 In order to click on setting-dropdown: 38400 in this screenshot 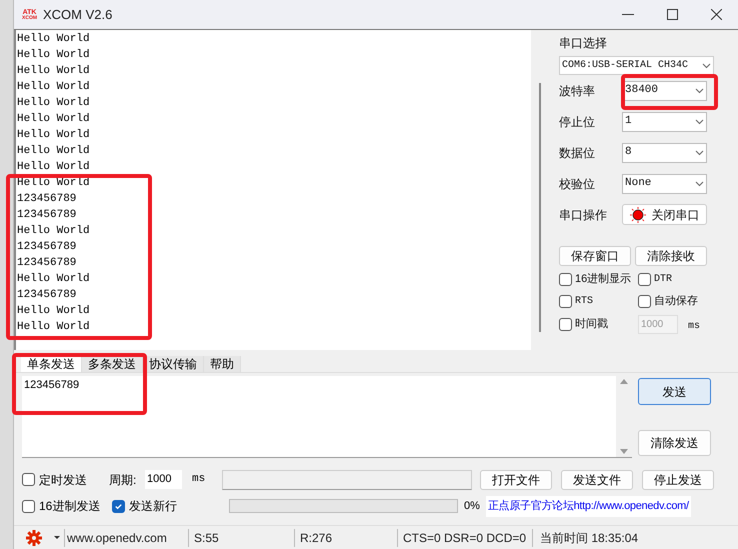, I will do `click(664, 90)`.